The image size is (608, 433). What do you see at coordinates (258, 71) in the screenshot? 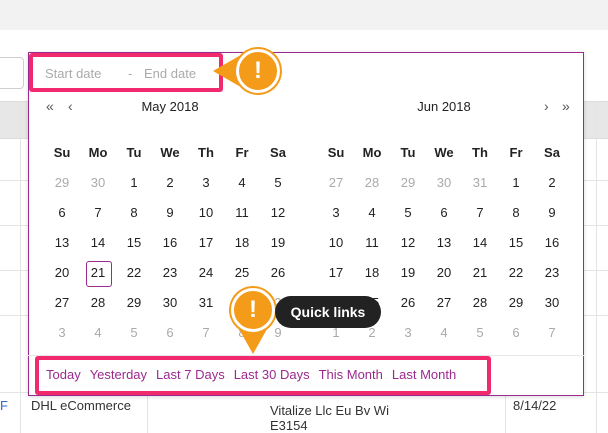
I see `exclamation-icon: !` at bounding box center [258, 71].